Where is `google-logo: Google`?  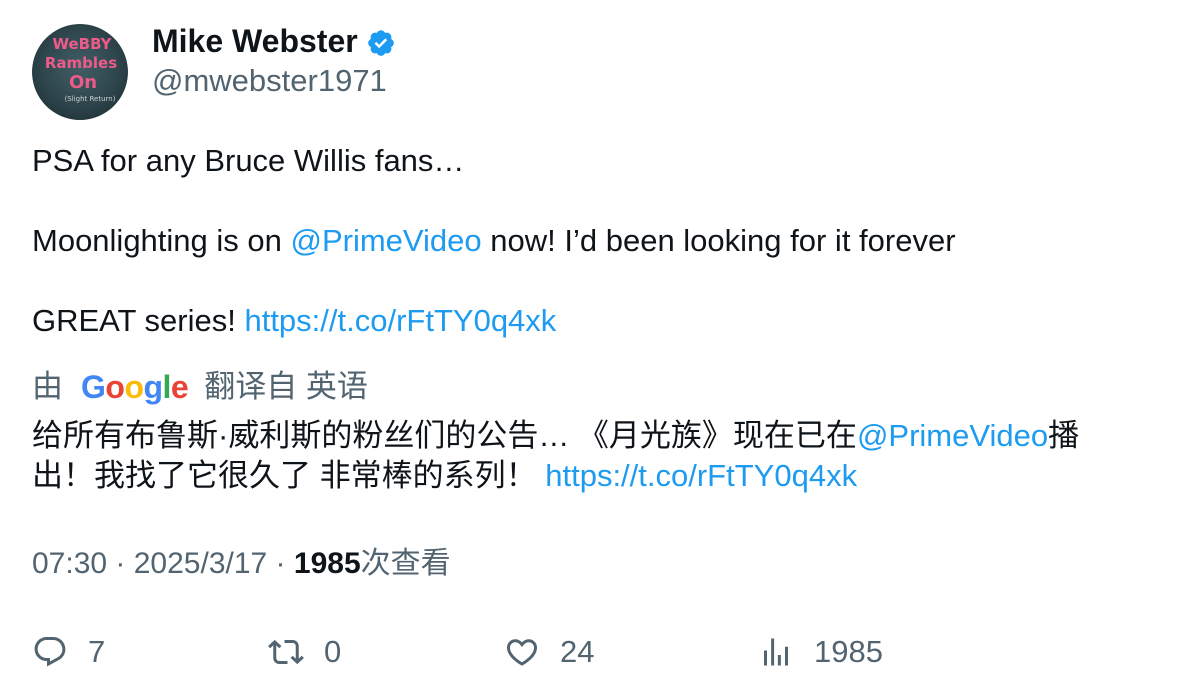
google-logo: Google is located at coordinates (135, 387).